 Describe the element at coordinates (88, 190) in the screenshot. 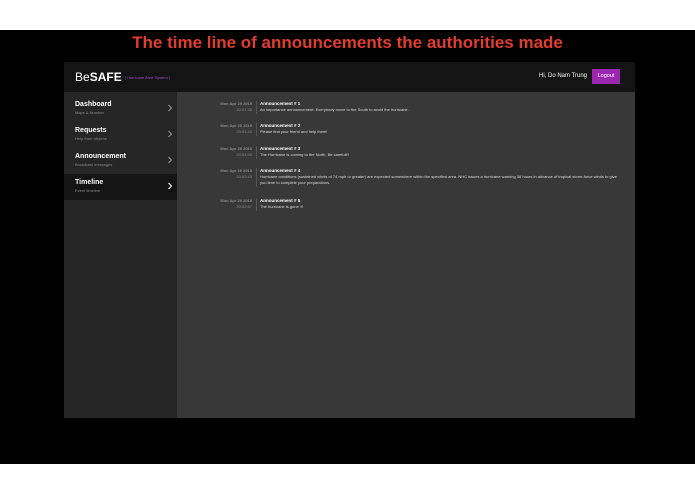

I see `sidebar-item-subtitle: Event timeline` at that location.